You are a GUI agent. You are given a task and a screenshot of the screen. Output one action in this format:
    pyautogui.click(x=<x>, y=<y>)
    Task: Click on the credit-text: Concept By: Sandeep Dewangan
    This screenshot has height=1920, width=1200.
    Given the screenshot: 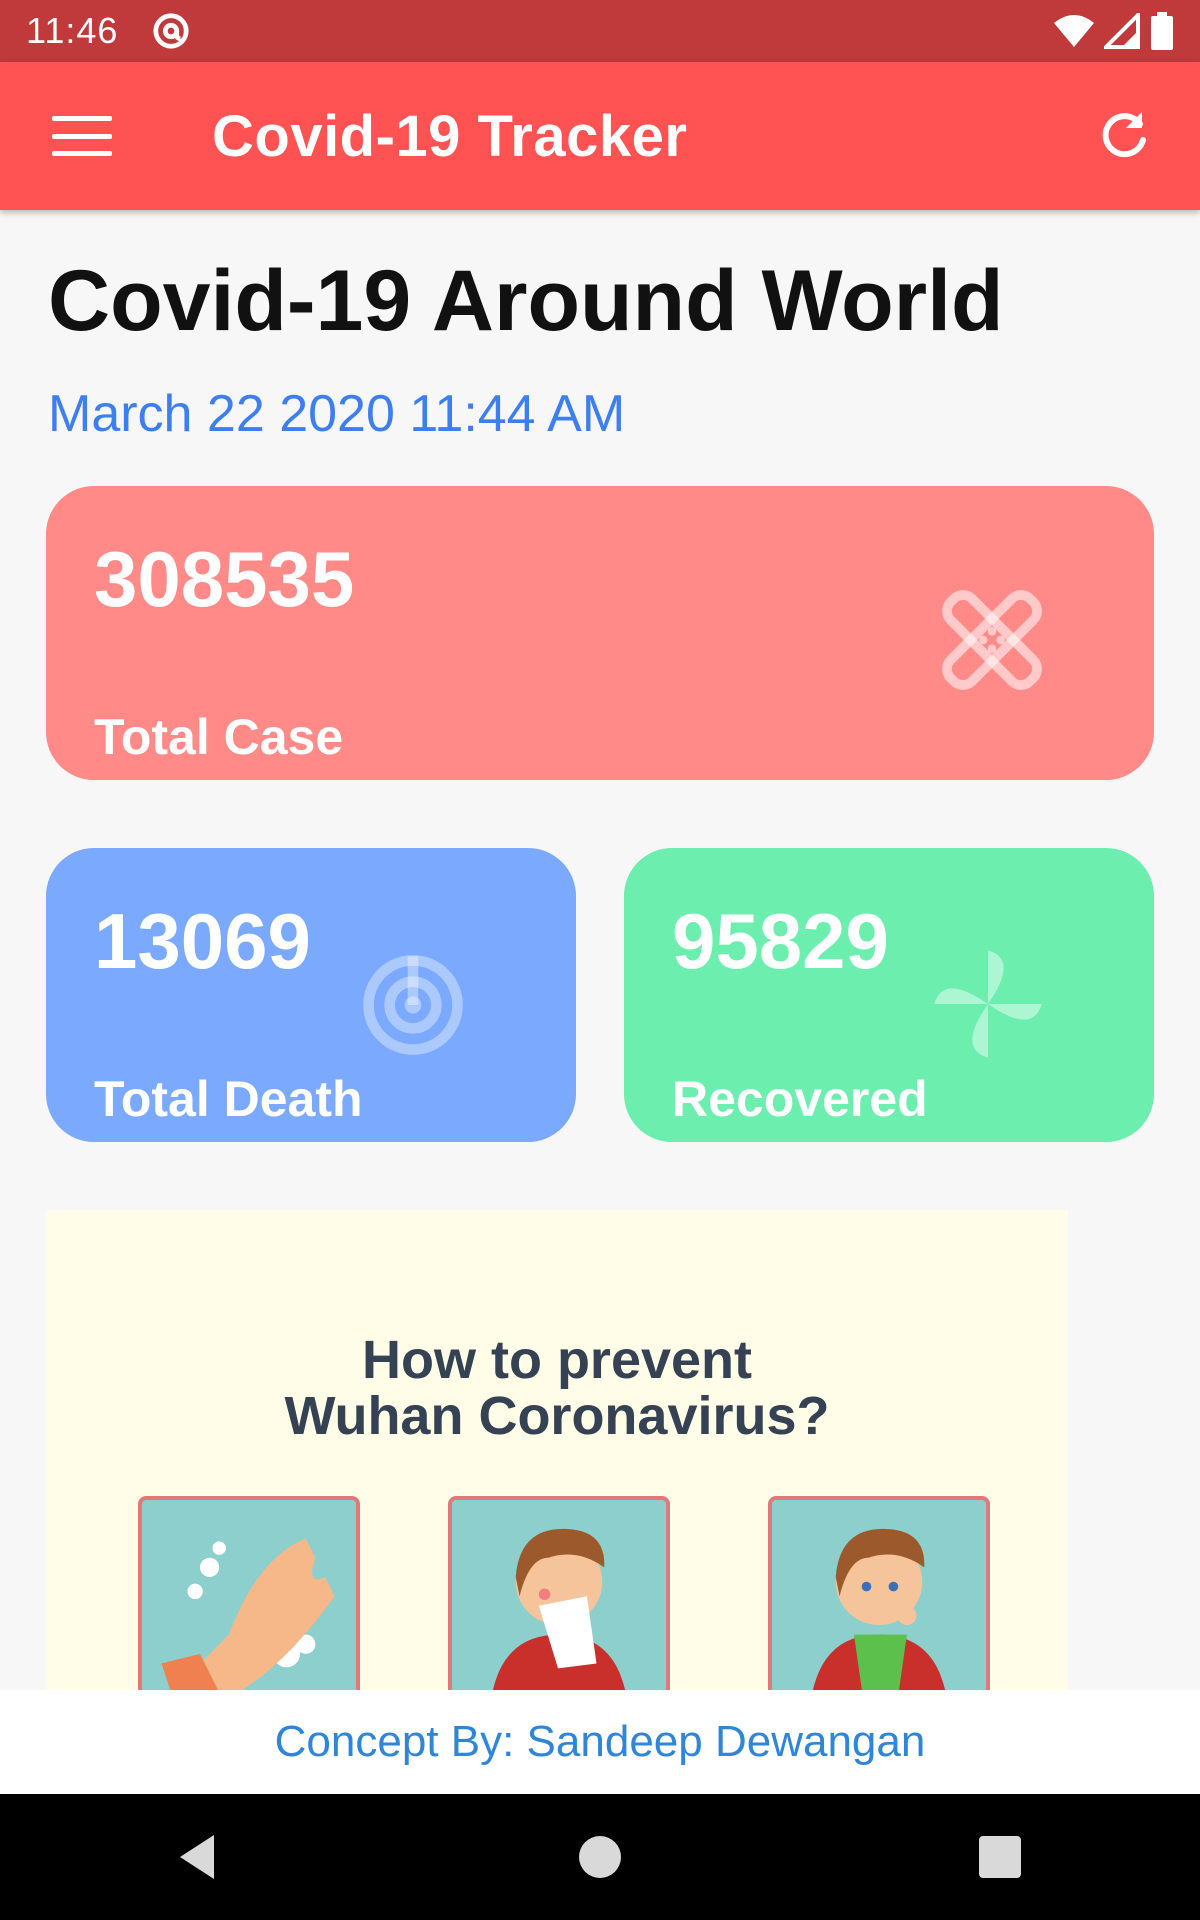 What is the action you would take?
    pyautogui.click(x=600, y=1741)
    